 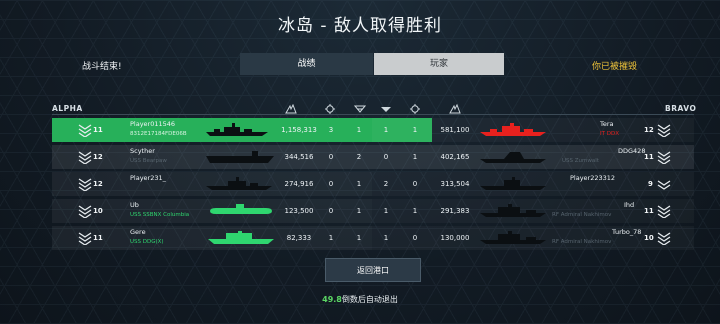 What do you see at coordinates (331, 238) in the screenshot?
I see `kills-value: 1` at bounding box center [331, 238].